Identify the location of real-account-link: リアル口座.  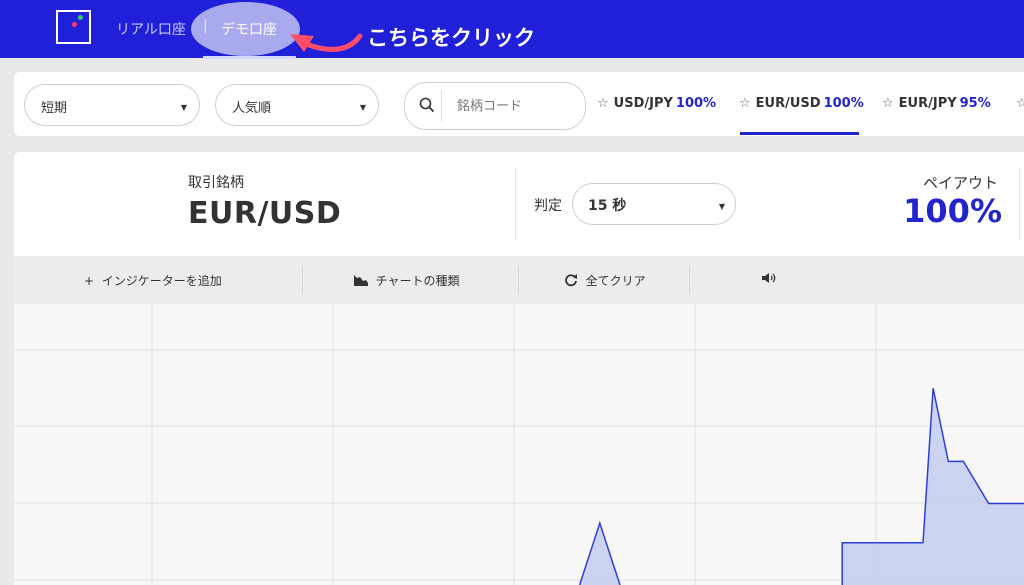
(151, 29).